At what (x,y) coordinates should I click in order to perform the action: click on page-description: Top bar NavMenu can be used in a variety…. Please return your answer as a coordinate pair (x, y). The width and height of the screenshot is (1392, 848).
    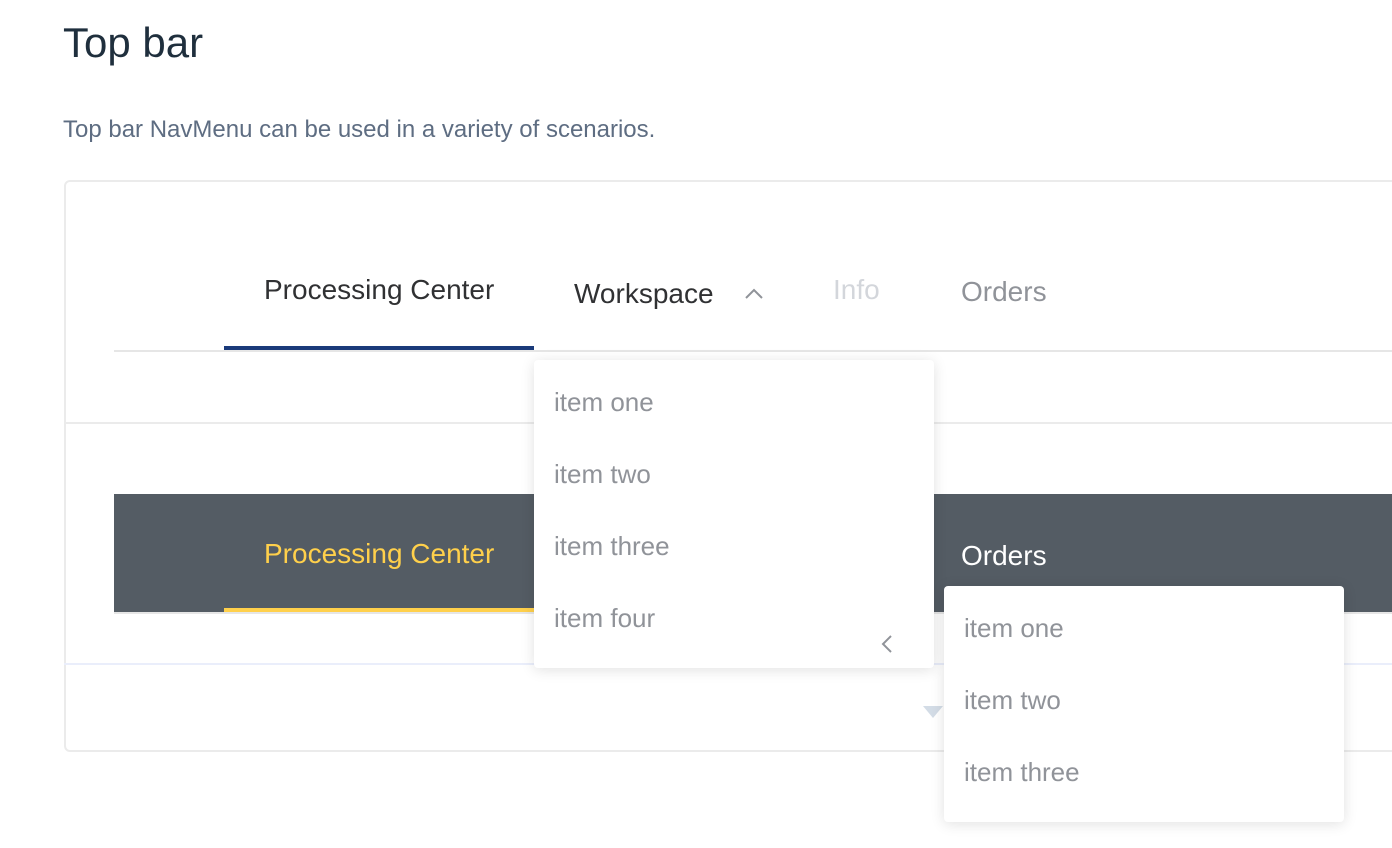
    Looking at the image, I should click on (359, 129).